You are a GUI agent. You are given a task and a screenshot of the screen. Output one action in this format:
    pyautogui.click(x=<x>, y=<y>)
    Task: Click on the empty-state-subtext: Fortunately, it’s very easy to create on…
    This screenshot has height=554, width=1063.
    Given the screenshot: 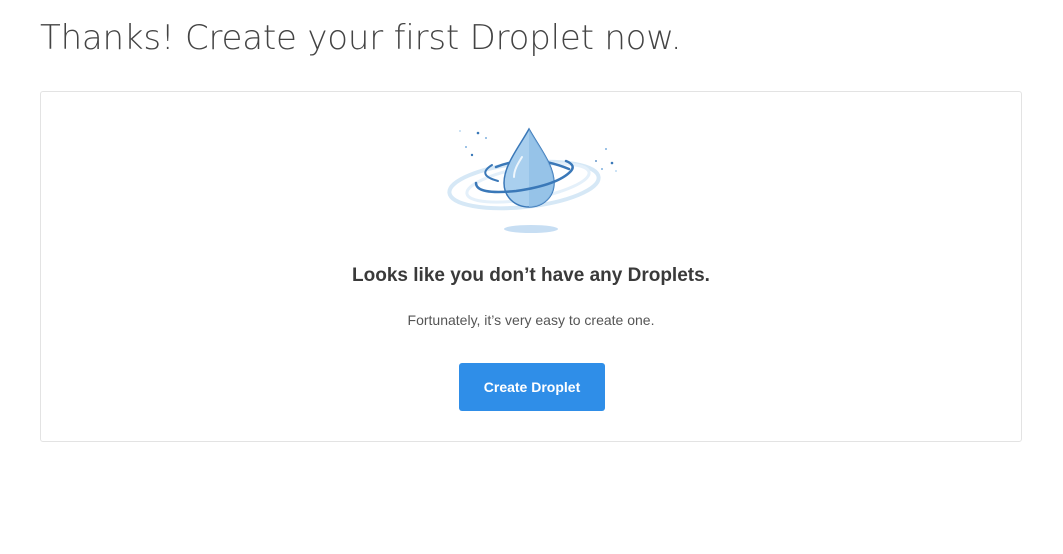 What is the action you would take?
    pyautogui.click(x=531, y=320)
    